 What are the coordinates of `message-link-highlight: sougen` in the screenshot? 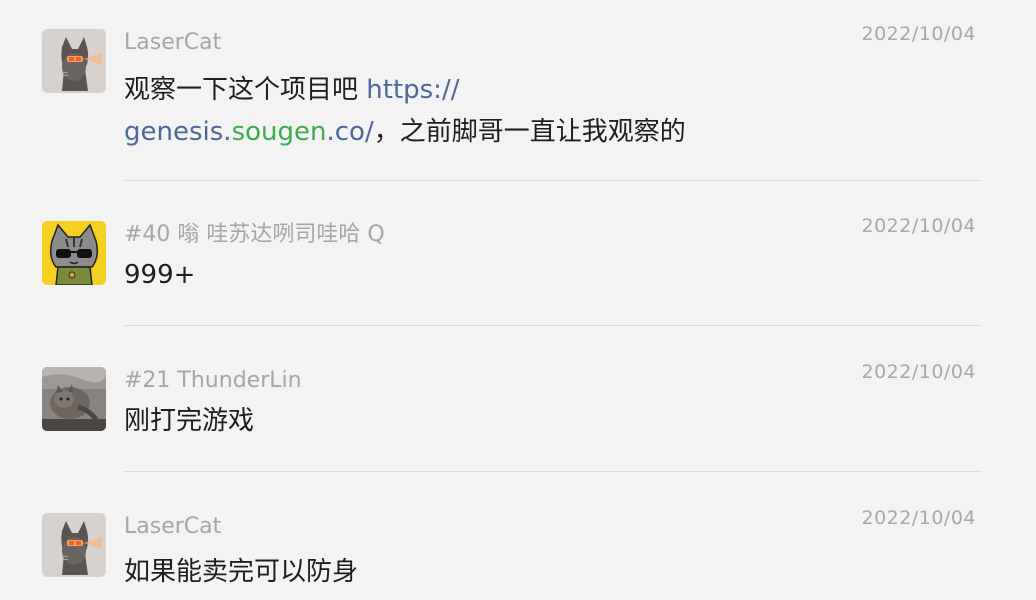 It's located at (279, 132).